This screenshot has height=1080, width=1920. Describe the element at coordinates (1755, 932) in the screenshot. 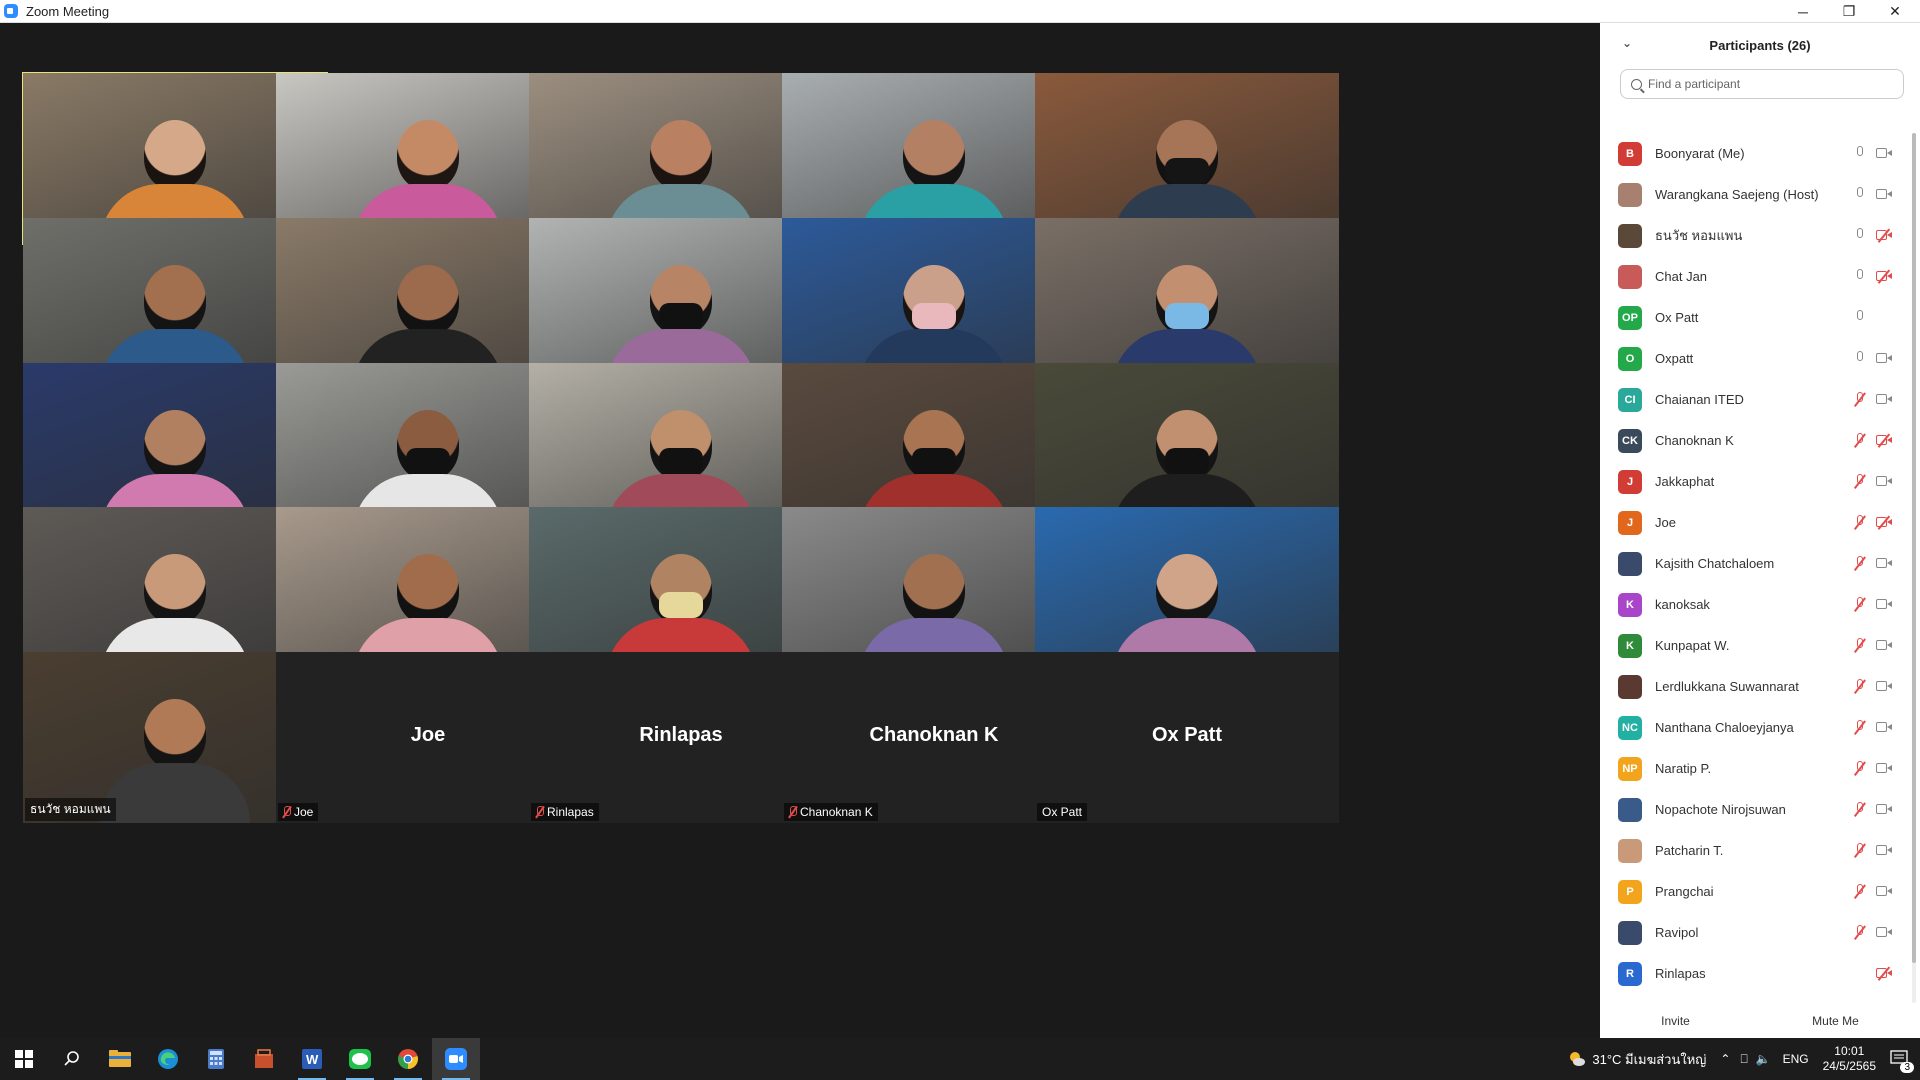

I see `participant-row: Ravipol` at that location.